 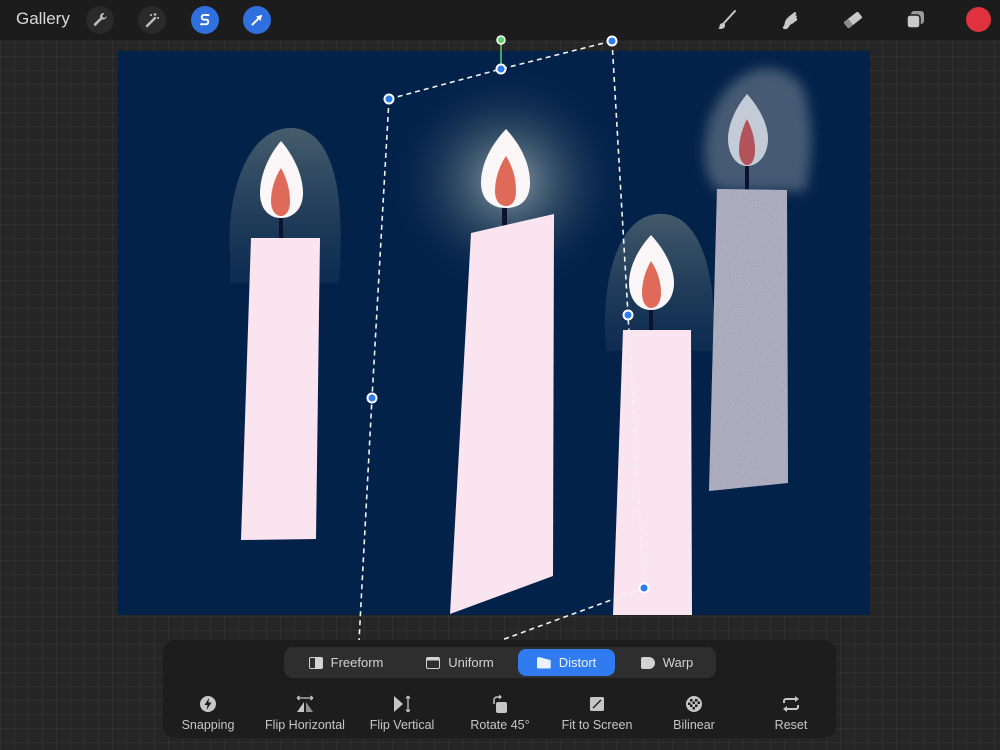 I want to click on color-picker-button, so click(x=978, y=19).